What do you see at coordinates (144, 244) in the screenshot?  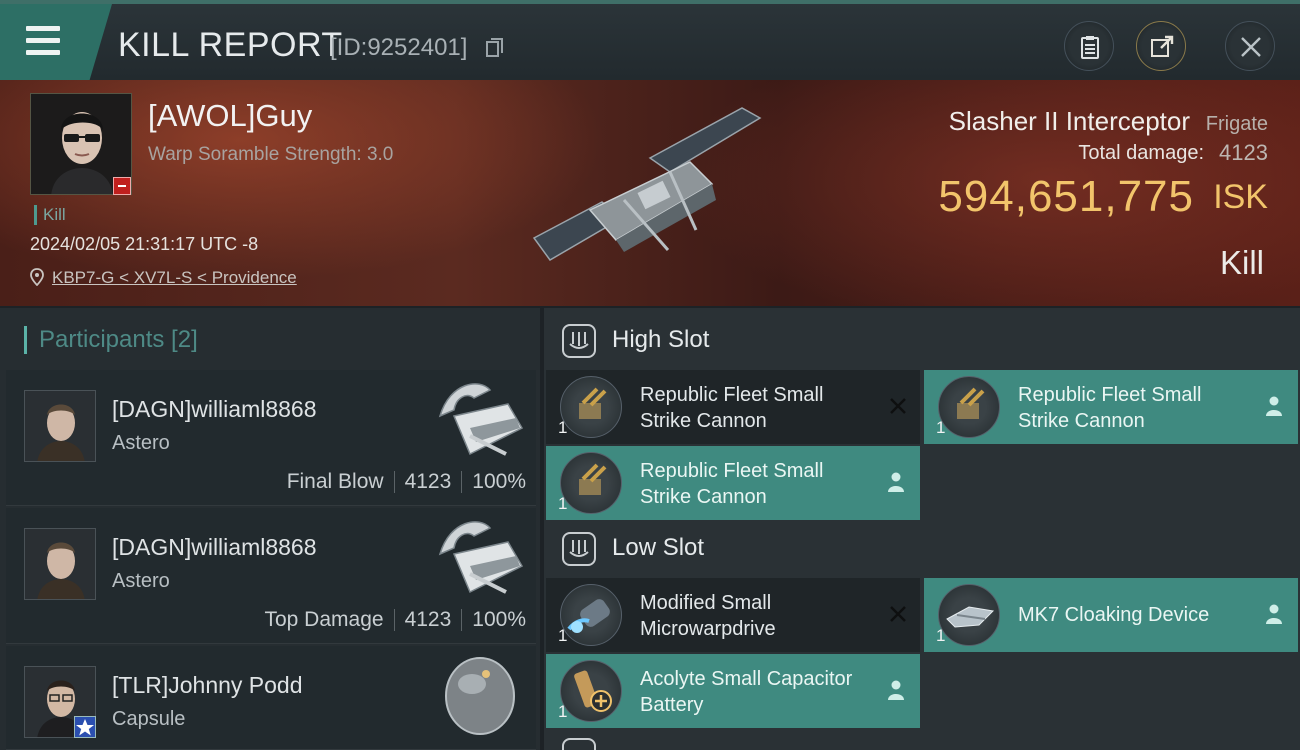 I see `kill-datetime: 2024/02/05 21:31:17 UTC -8` at bounding box center [144, 244].